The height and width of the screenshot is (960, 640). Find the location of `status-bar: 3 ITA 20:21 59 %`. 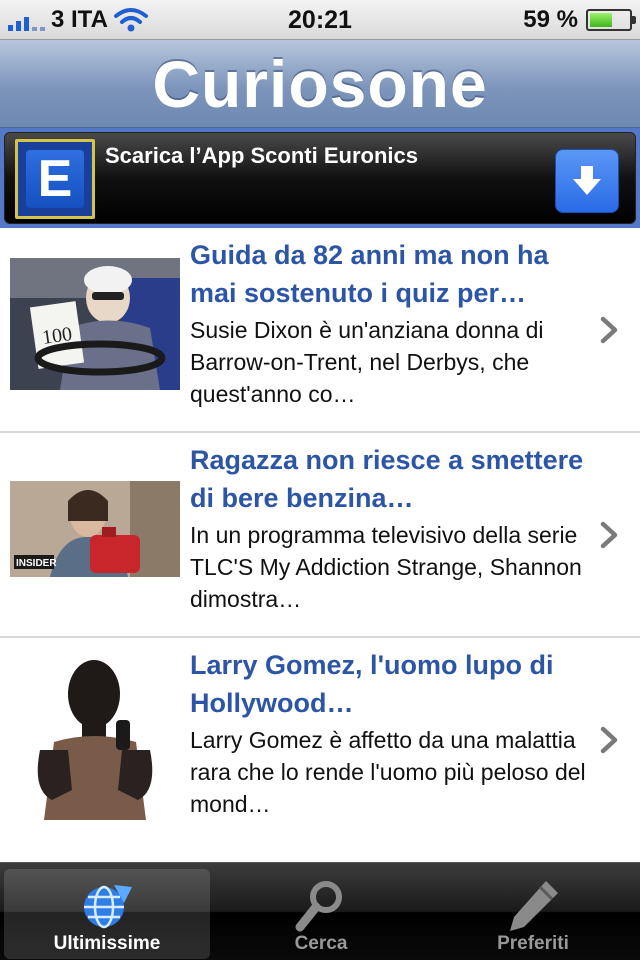

status-bar: 3 ITA 20:21 59 % is located at coordinates (320, 20).